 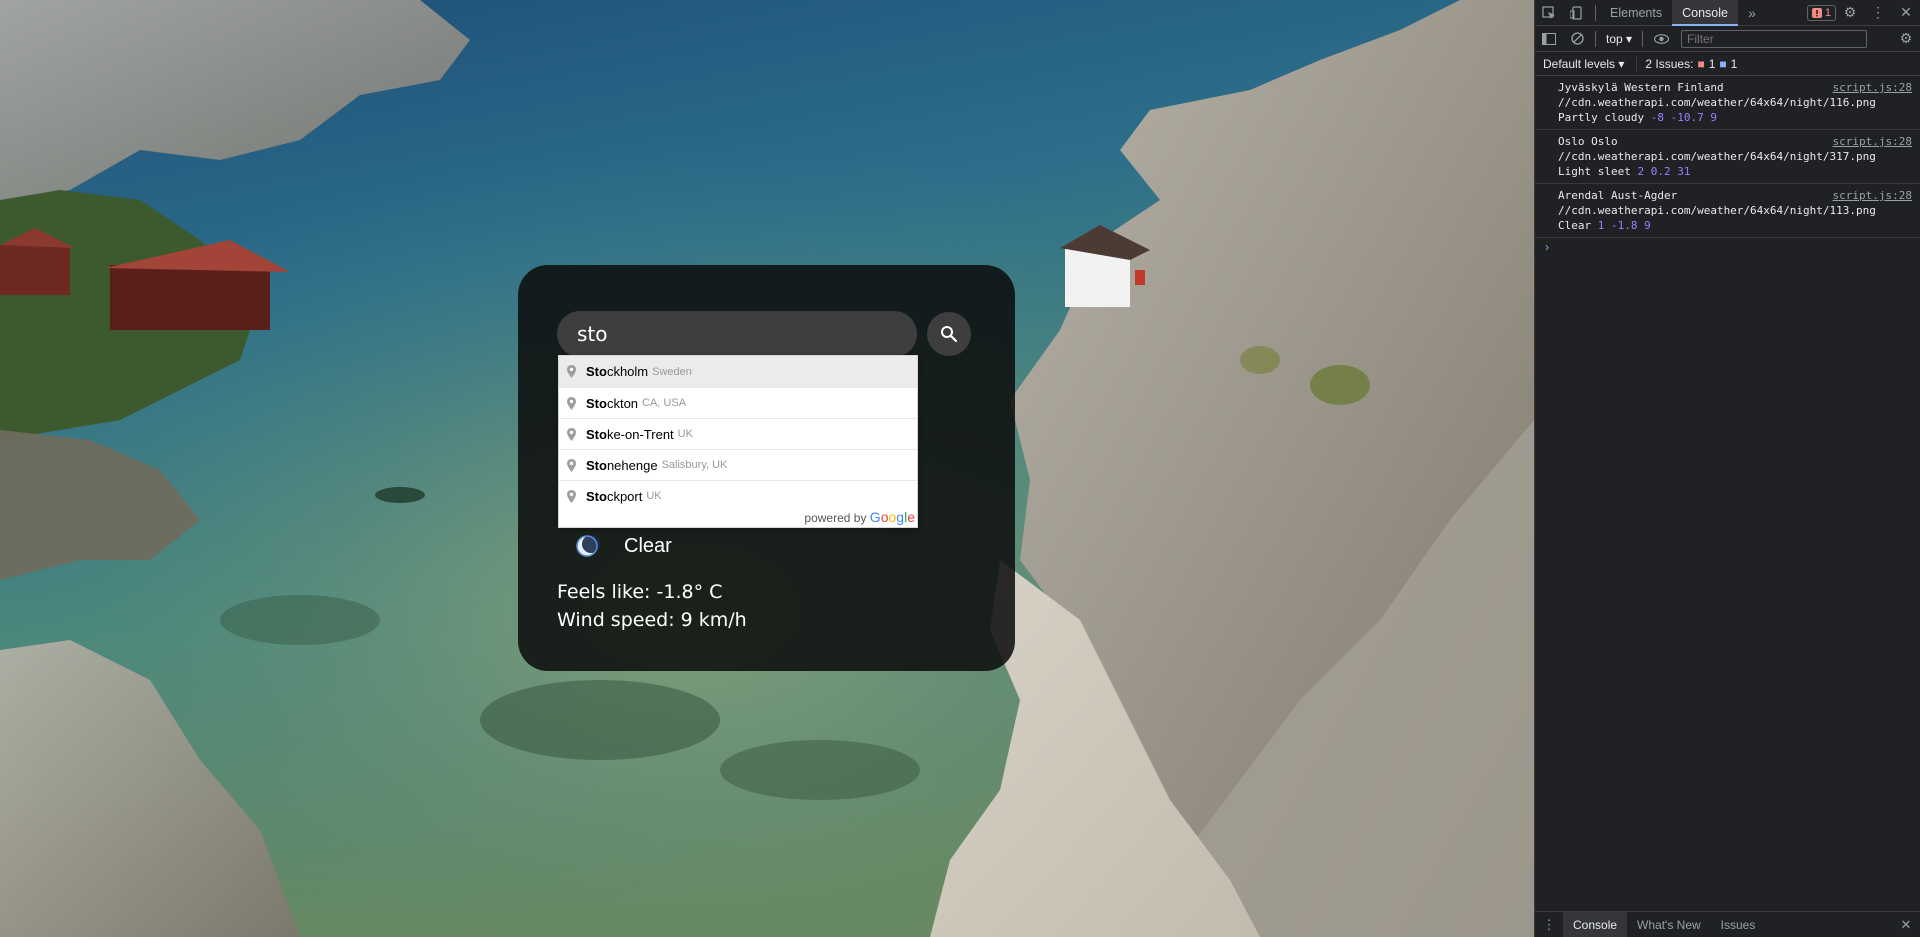 I want to click on issues-button: 2 Issues: ■ 1 ■ 1, so click(x=1687, y=63).